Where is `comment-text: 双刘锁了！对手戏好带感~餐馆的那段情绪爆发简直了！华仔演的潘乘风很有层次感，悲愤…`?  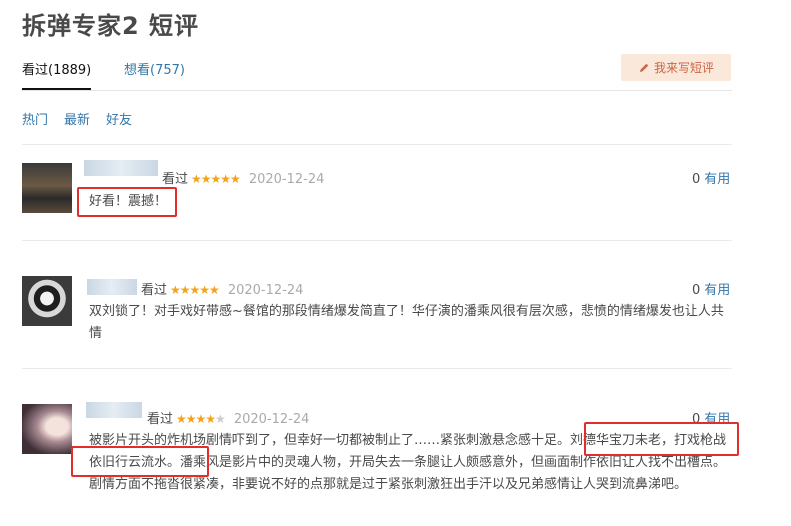 comment-text: 双刘锁了！对手戏好带感~餐馆的那段情绪爆发简直了！华仔演的潘乘风很有层次感，悲愤… is located at coordinates (406, 322).